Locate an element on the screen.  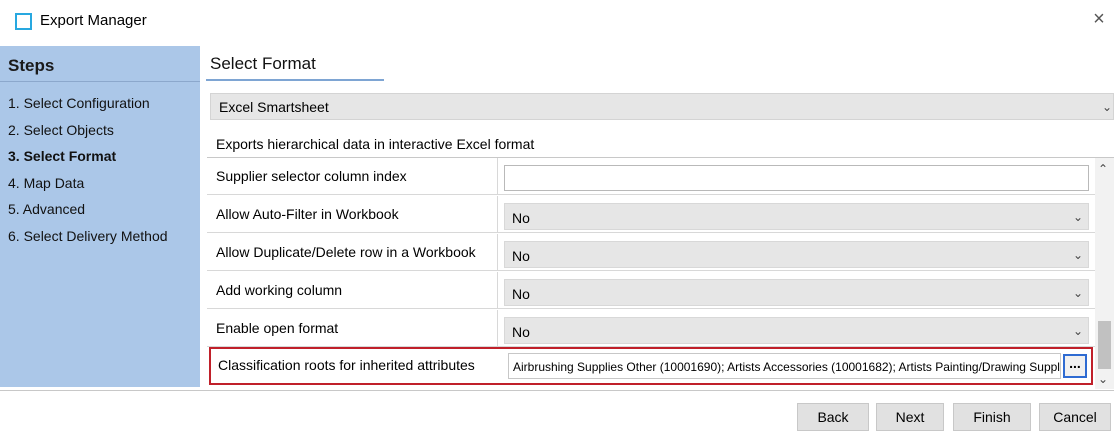
format-select-value: Excel Smartsheet is located at coordinates (274, 107).